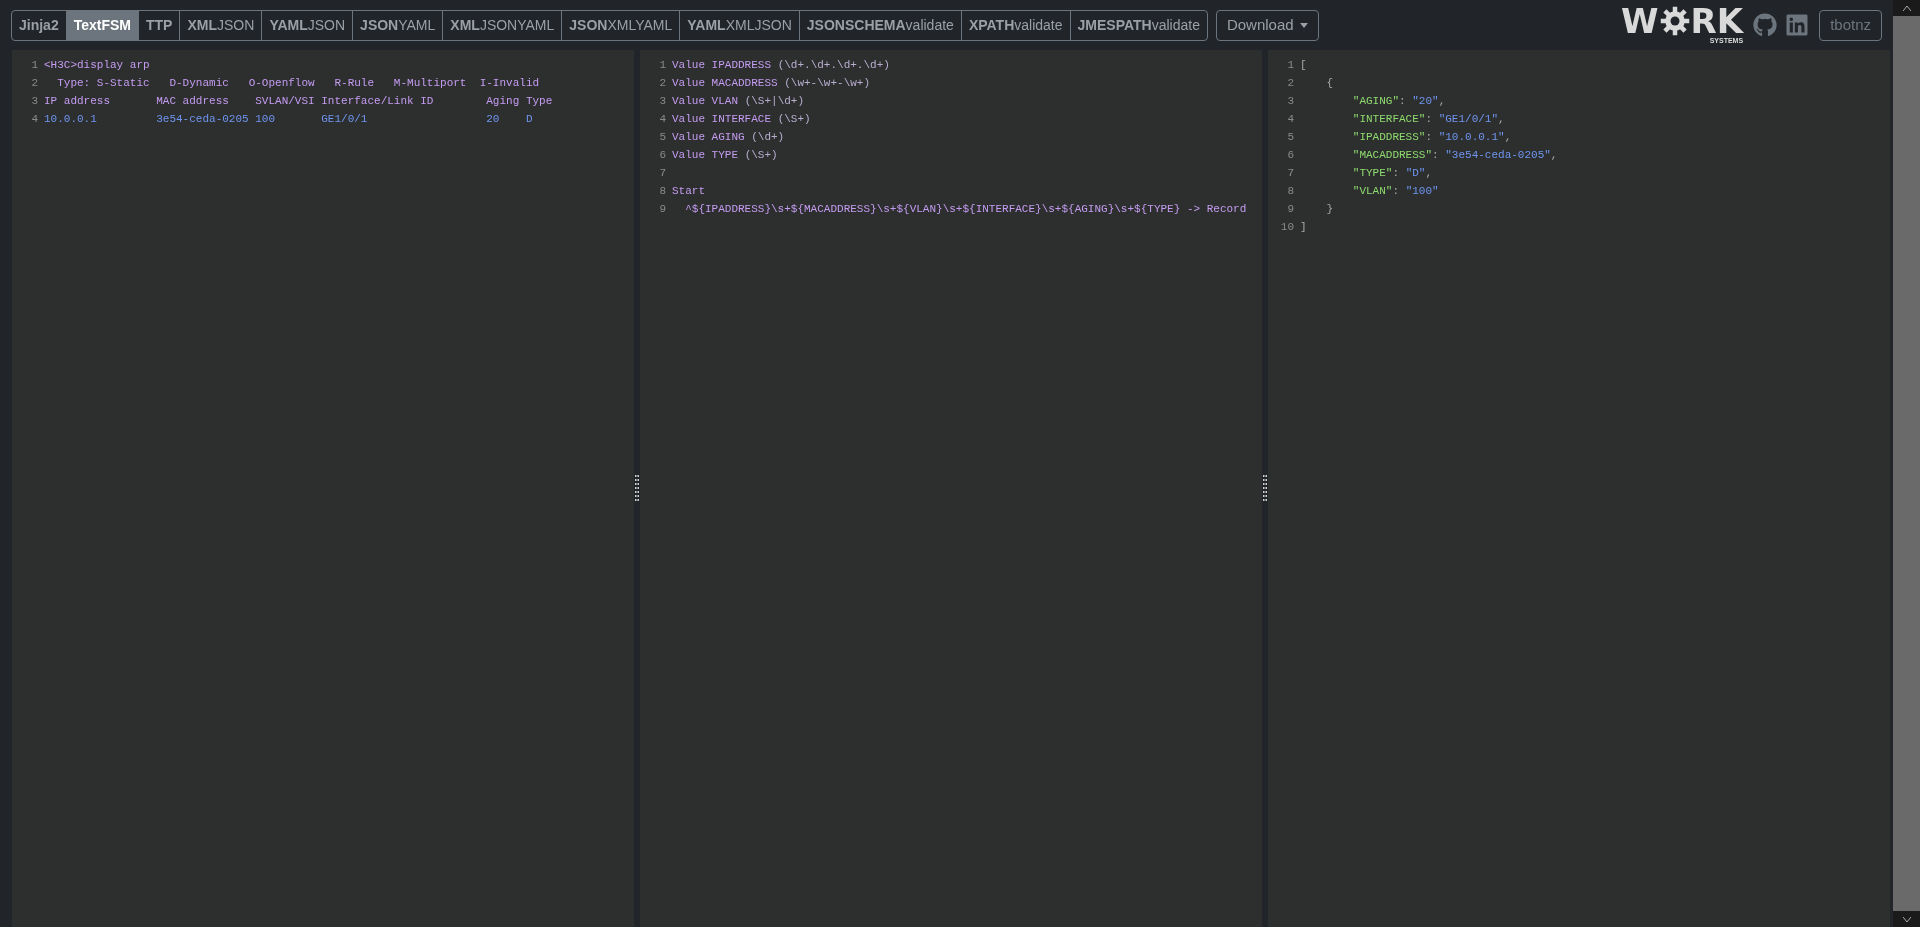 This screenshot has width=1920, height=927. What do you see at coordinates (1797, 25) in the screenshot?
I see `linkedin-icon` at bounding box center [1797, 25].